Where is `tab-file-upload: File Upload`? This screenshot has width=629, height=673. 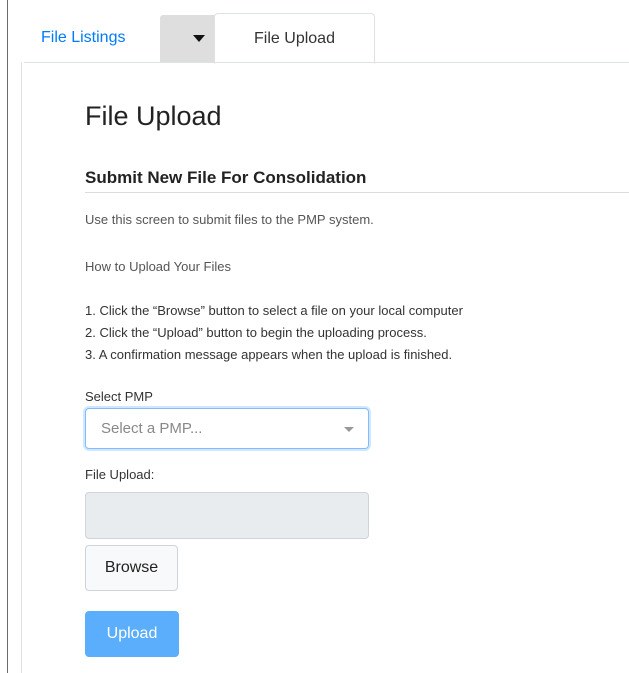 tab-file-upload: File Upload is located at coordinates (294, 38).